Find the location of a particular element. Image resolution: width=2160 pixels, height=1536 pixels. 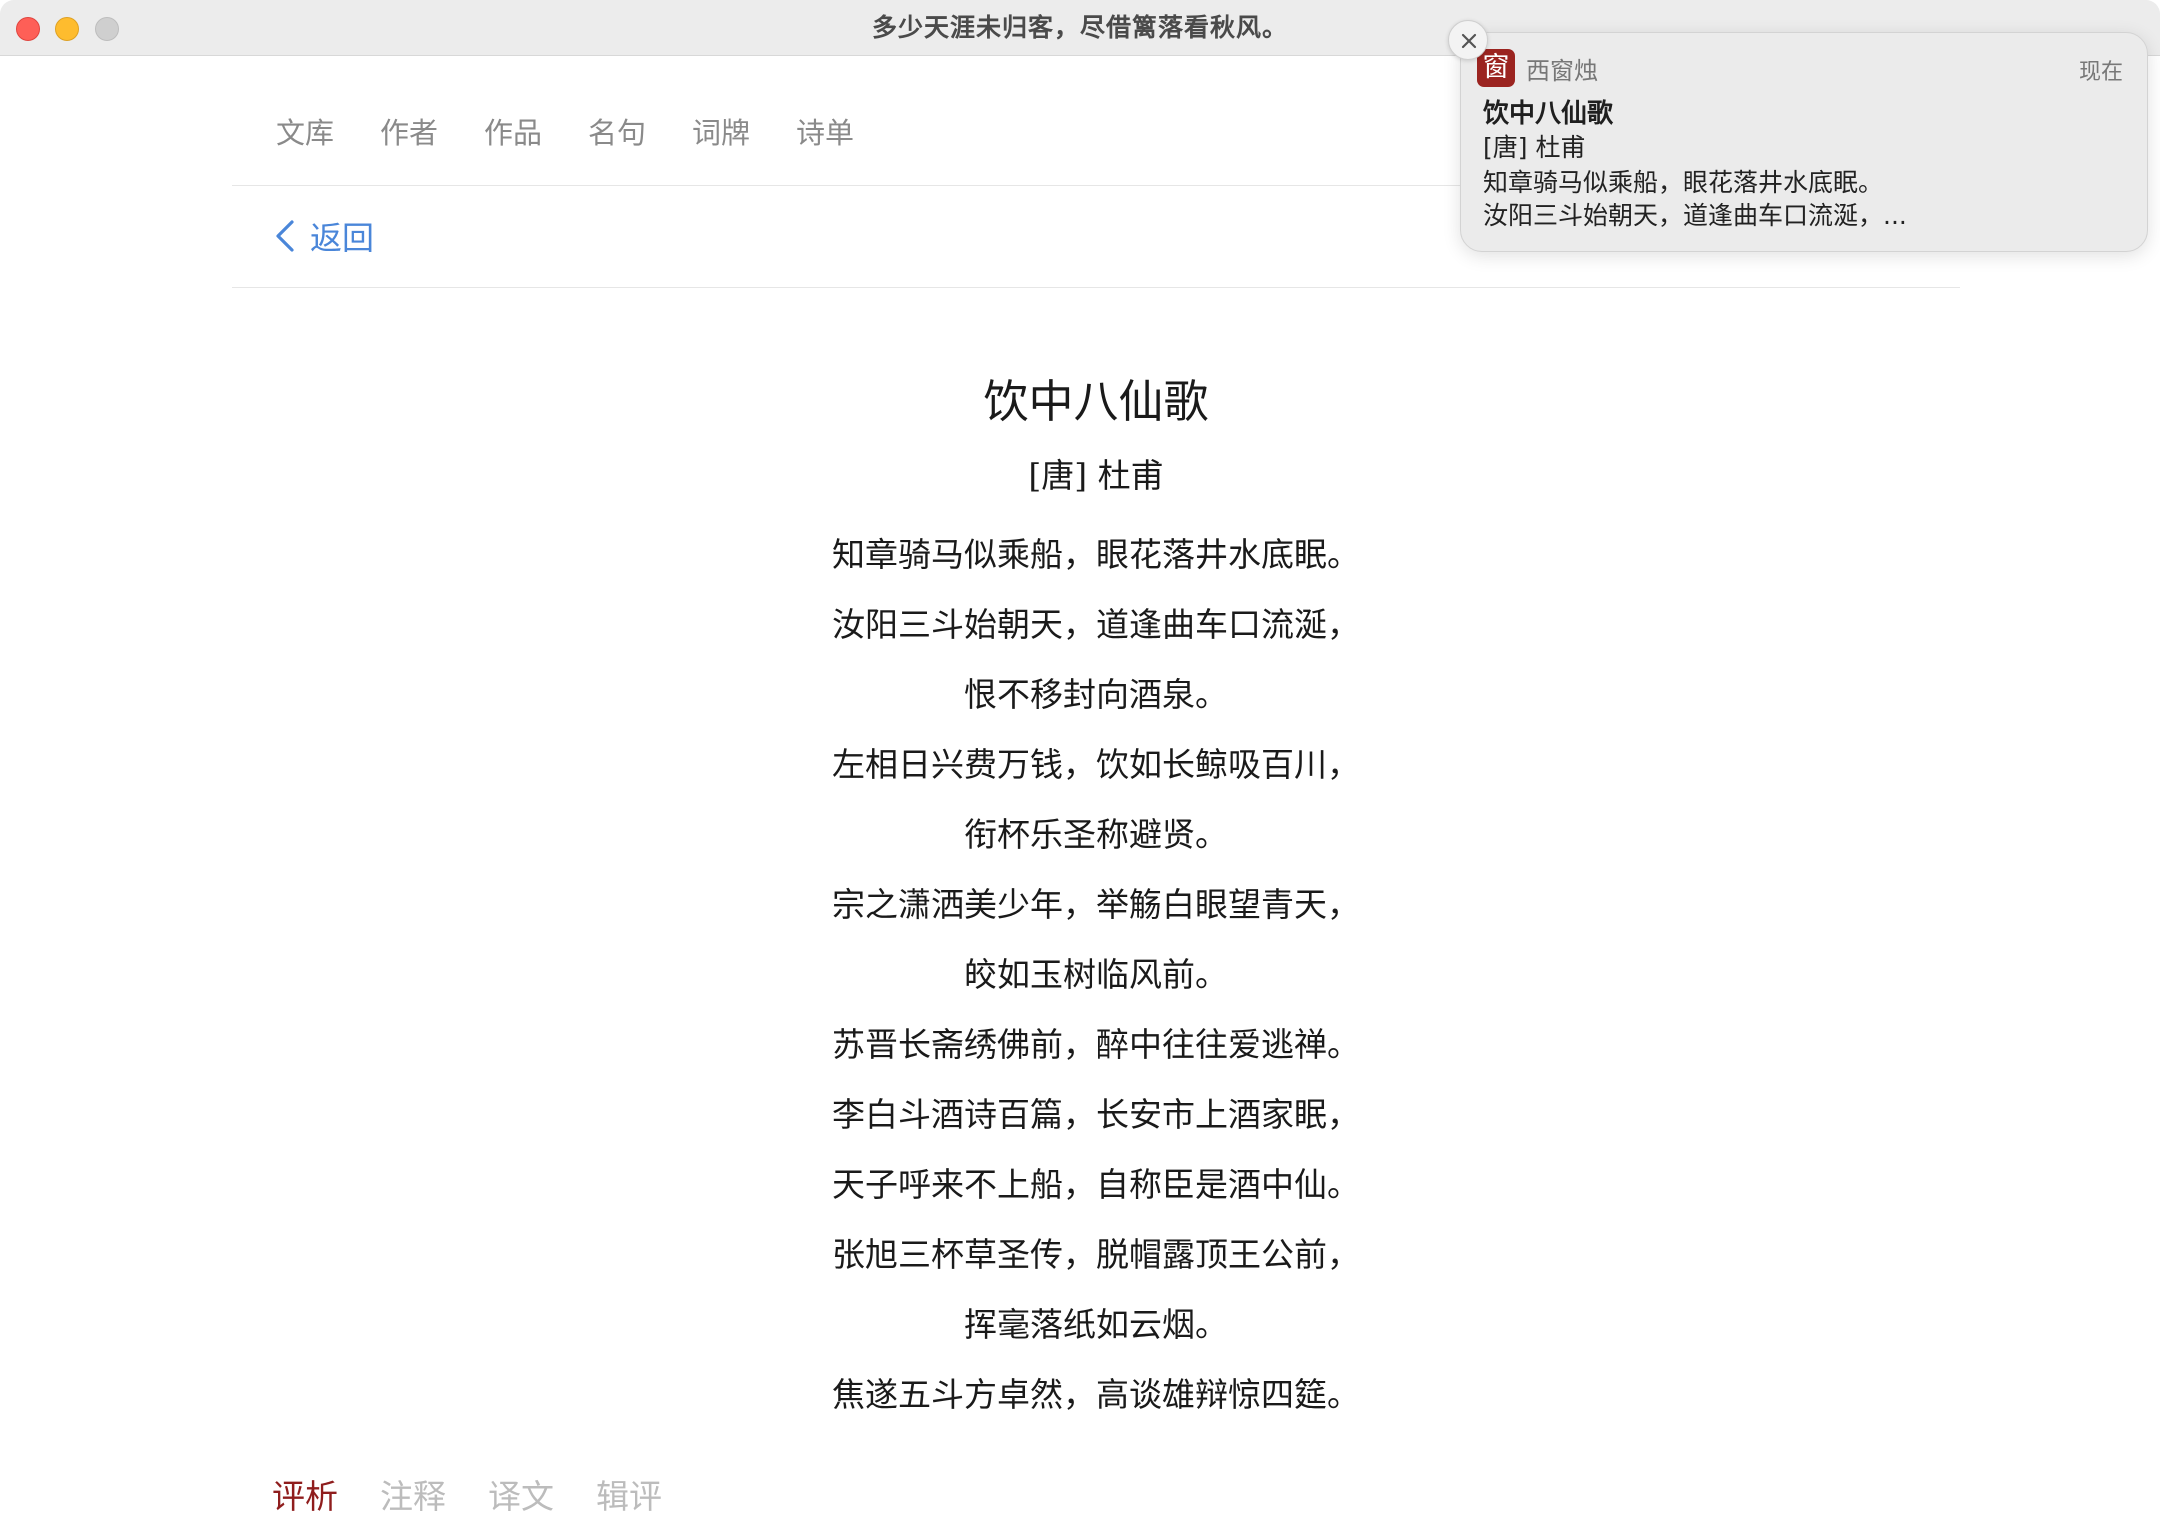

poem-line: 皎如玉树临风前。 is located at coordinates (1096, 974).